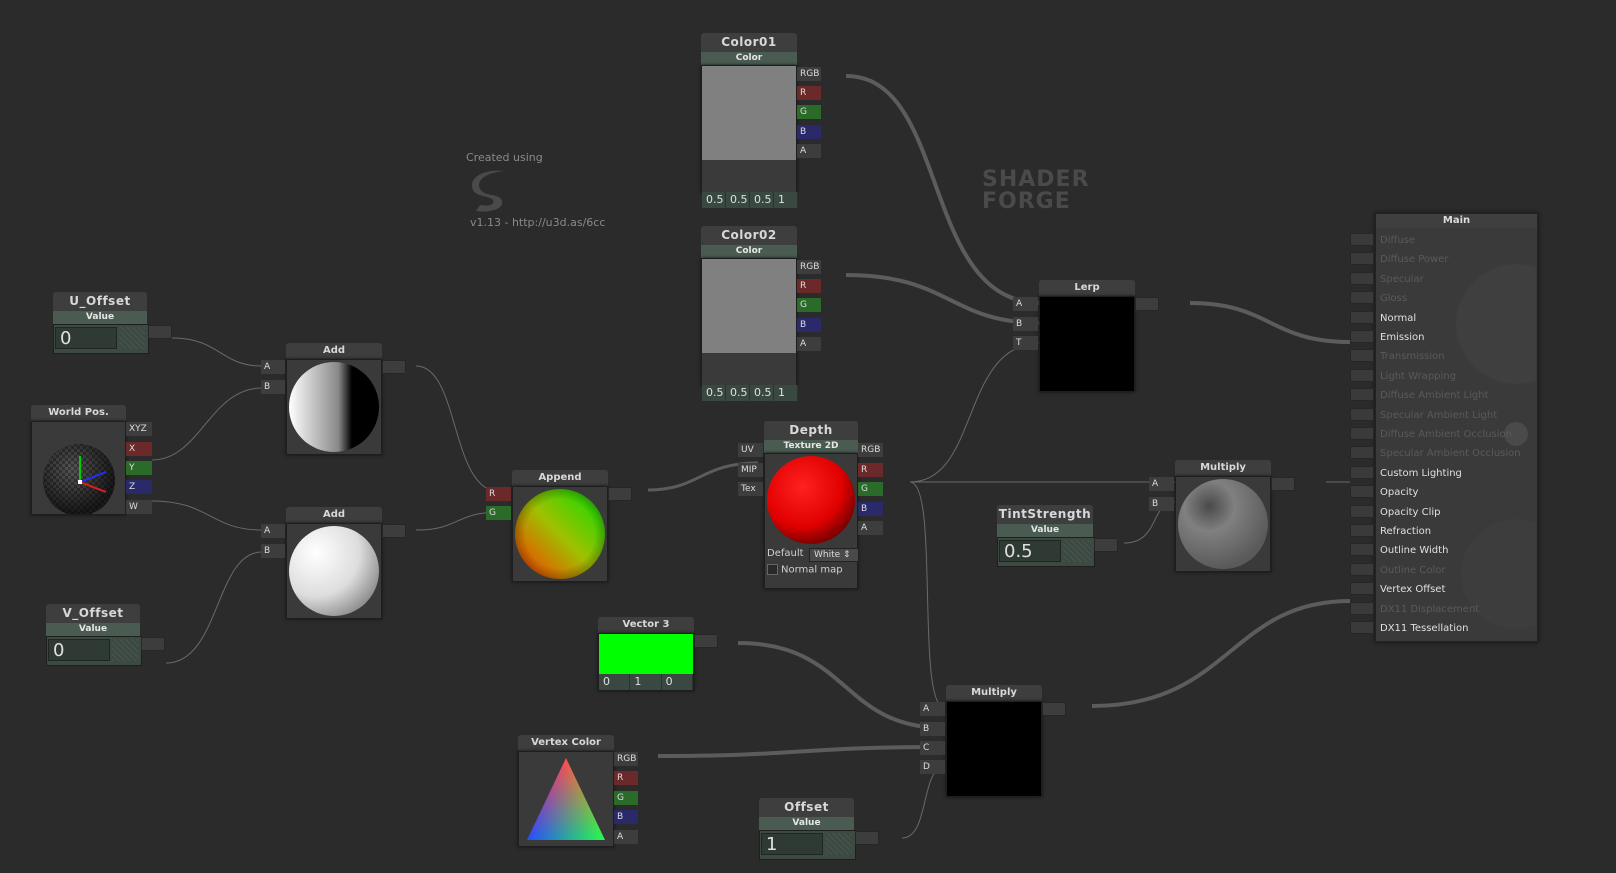 This screenshot has height=873, width=1616. What do you see at coordinates (805, 570) in the screenshot?
I see `normal-map-toggle: Normal map` at bounding box center [805, 570].